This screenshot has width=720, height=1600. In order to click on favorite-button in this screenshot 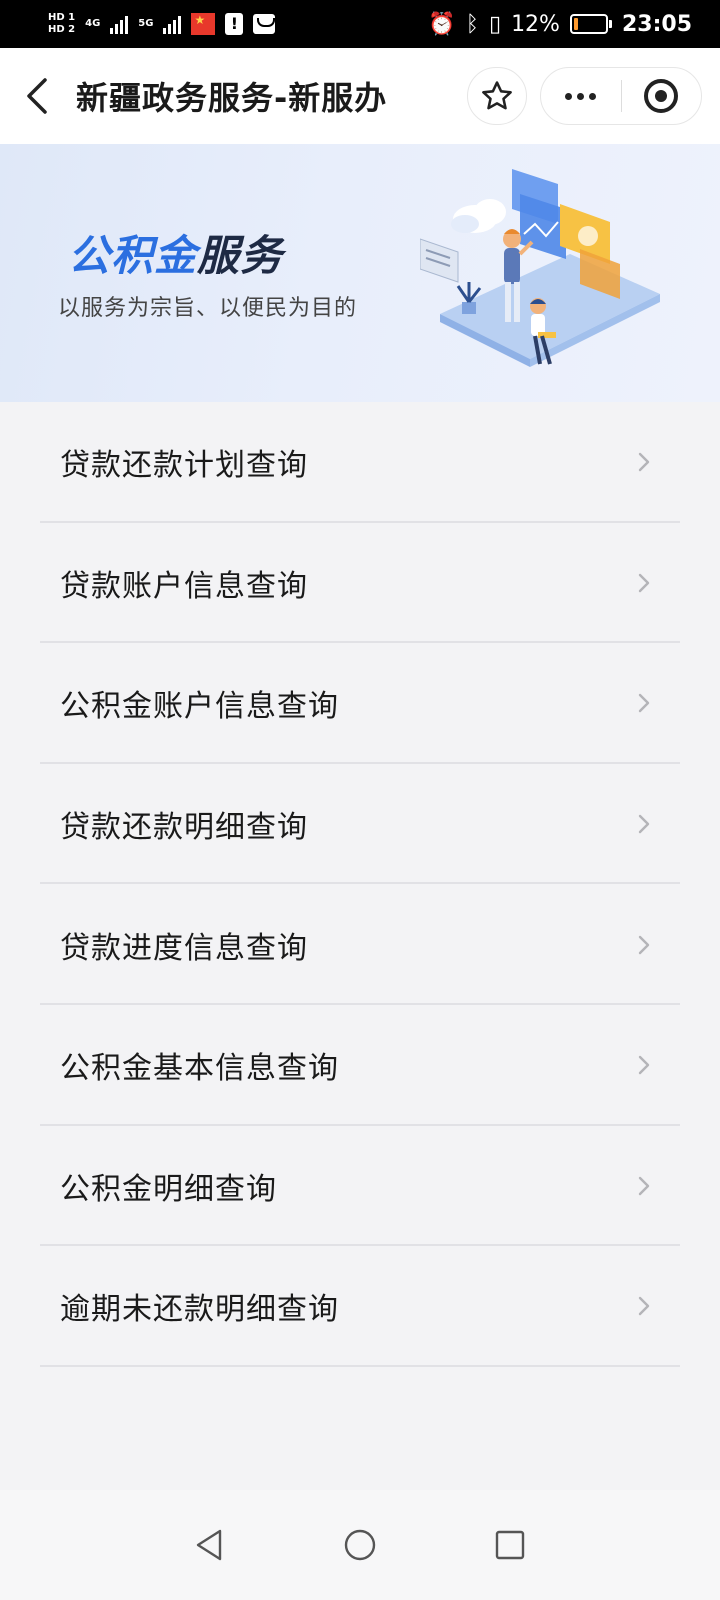, I will do `click(497, 96)`.